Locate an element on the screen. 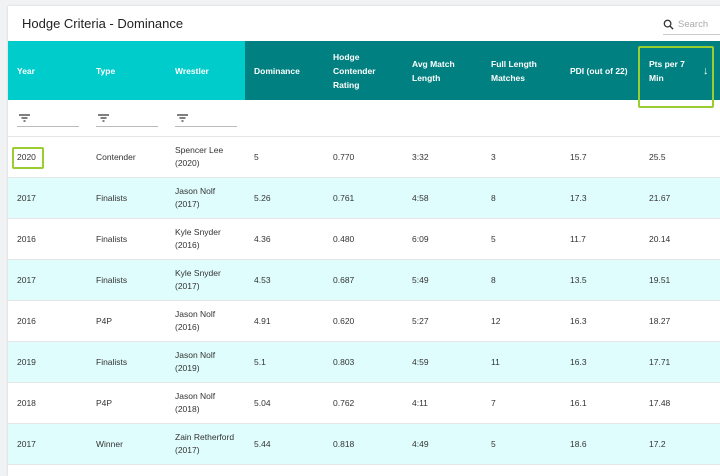  cell-full-length-matches: 3 is located at coordinates (493, 156).